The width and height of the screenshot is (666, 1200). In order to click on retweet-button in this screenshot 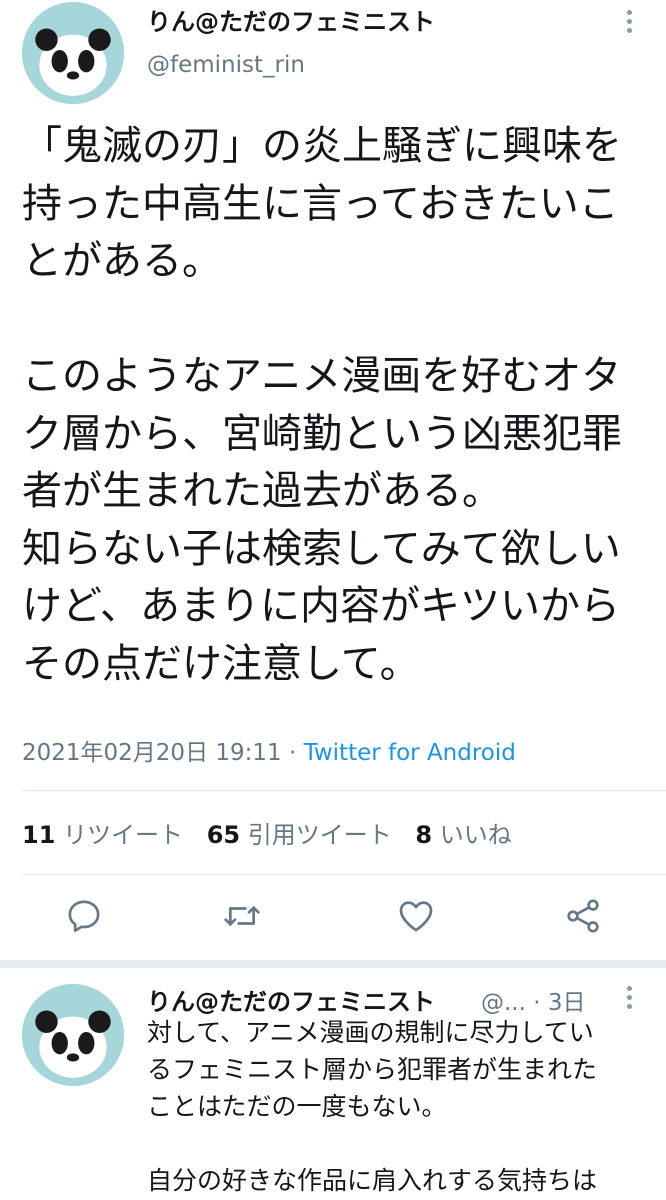, I will do `click(242, 916)`.